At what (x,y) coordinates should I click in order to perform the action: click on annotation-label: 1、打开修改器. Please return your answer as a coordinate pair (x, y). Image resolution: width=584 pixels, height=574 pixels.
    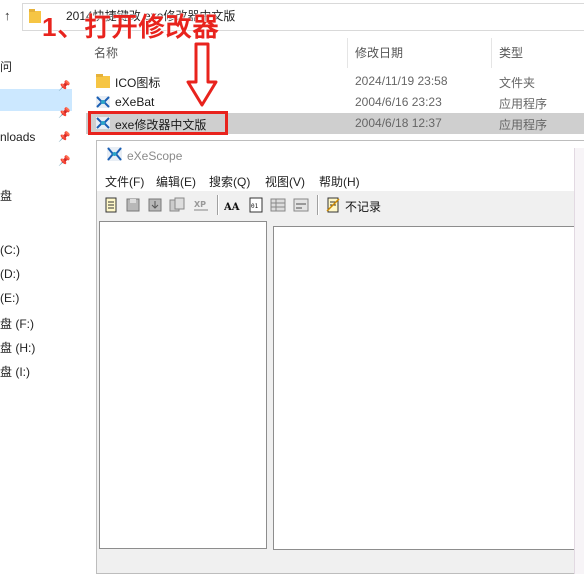
    Looking at the image, I should click on (131, 27).